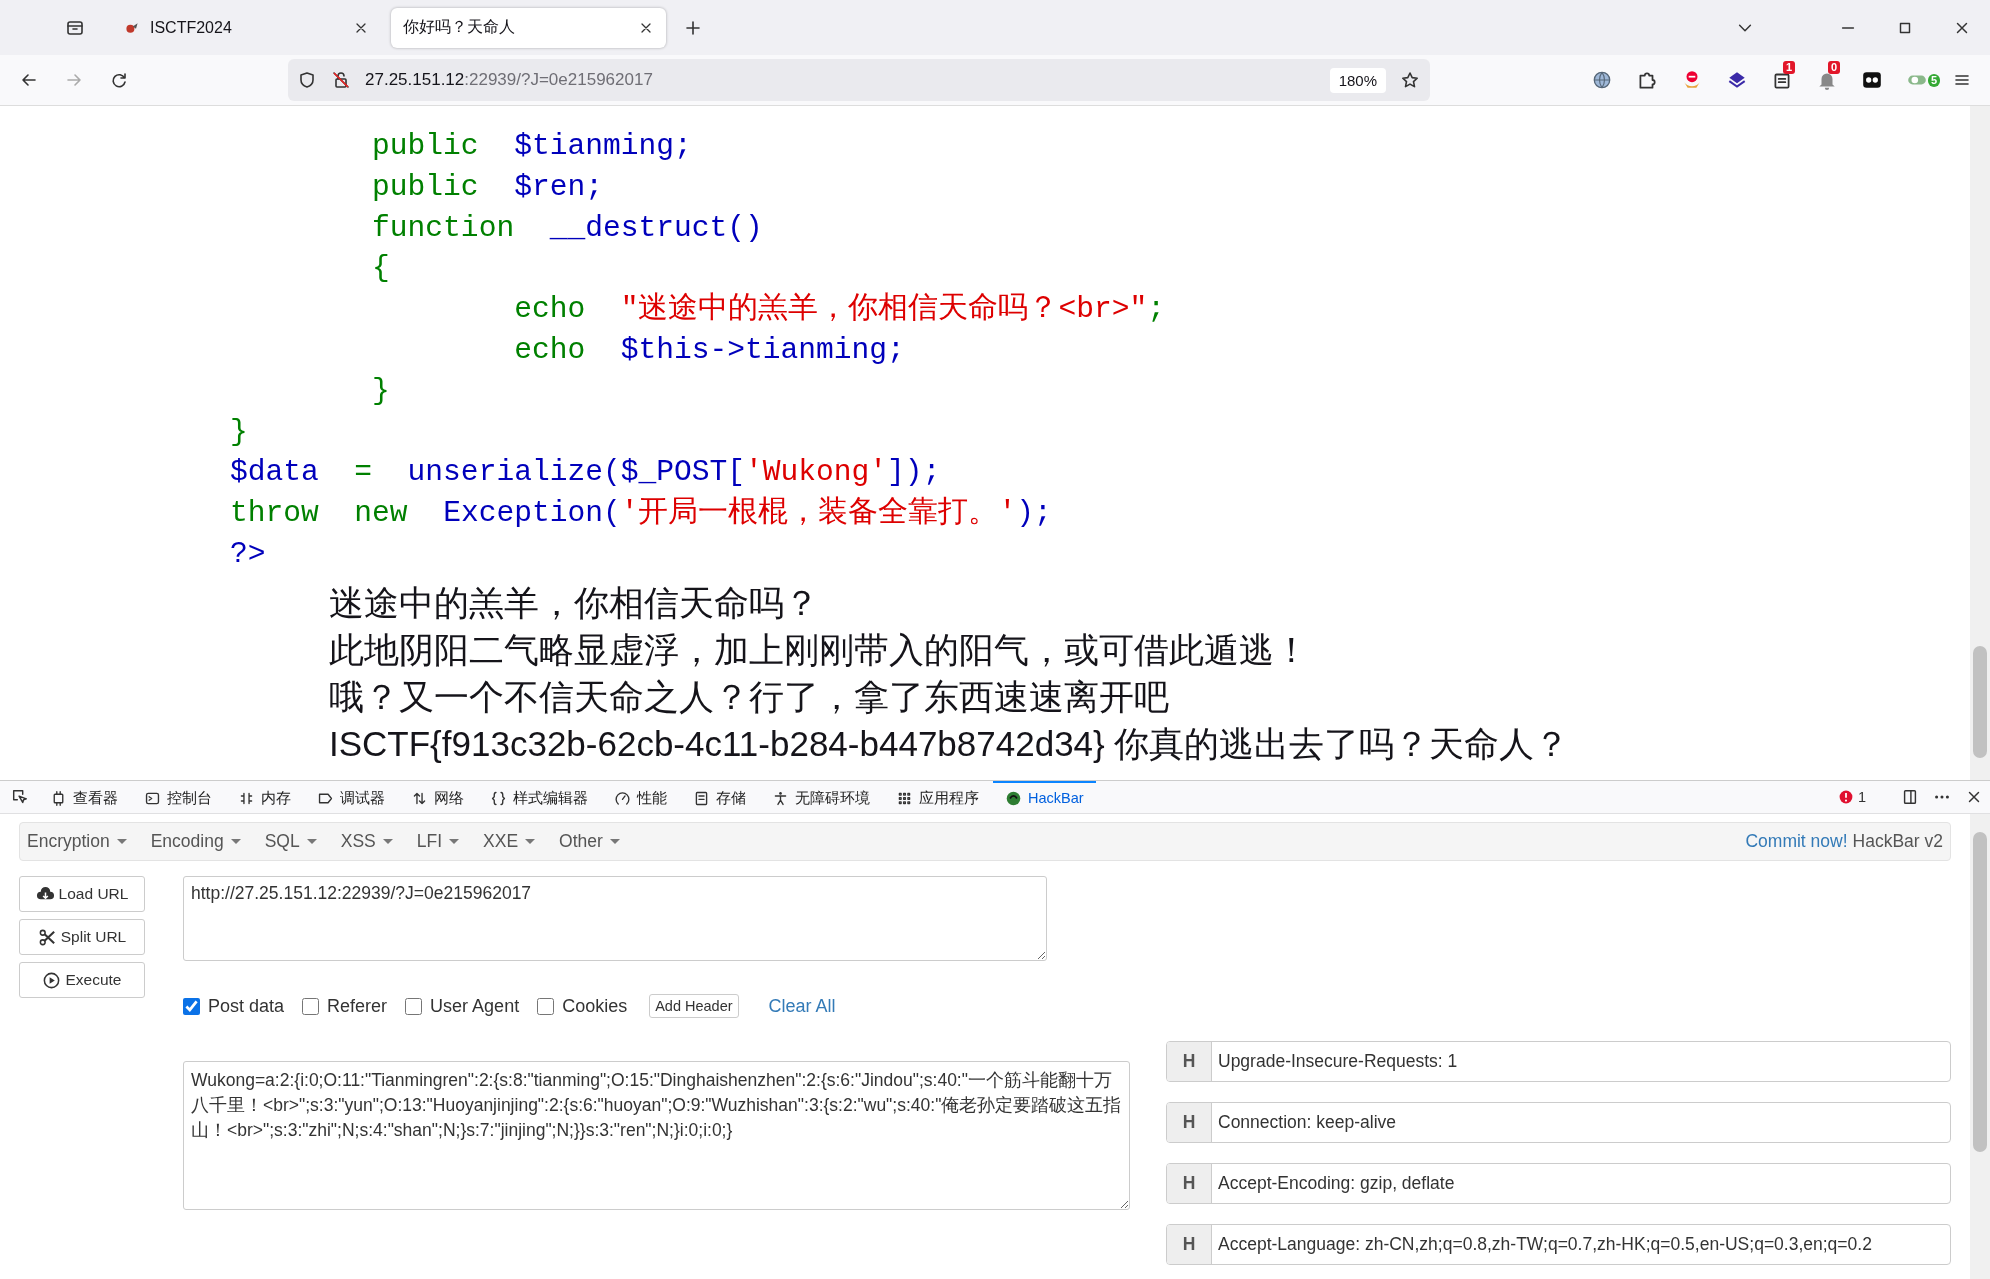 The height and width of the screenshot is (1279, 1990). What do you see at coordinates (839, 310) in the screenshot?
I see `code-line: echo "迷途中的羔羊，你相信天命吗？<br>";` at bounding box center [839, 310].